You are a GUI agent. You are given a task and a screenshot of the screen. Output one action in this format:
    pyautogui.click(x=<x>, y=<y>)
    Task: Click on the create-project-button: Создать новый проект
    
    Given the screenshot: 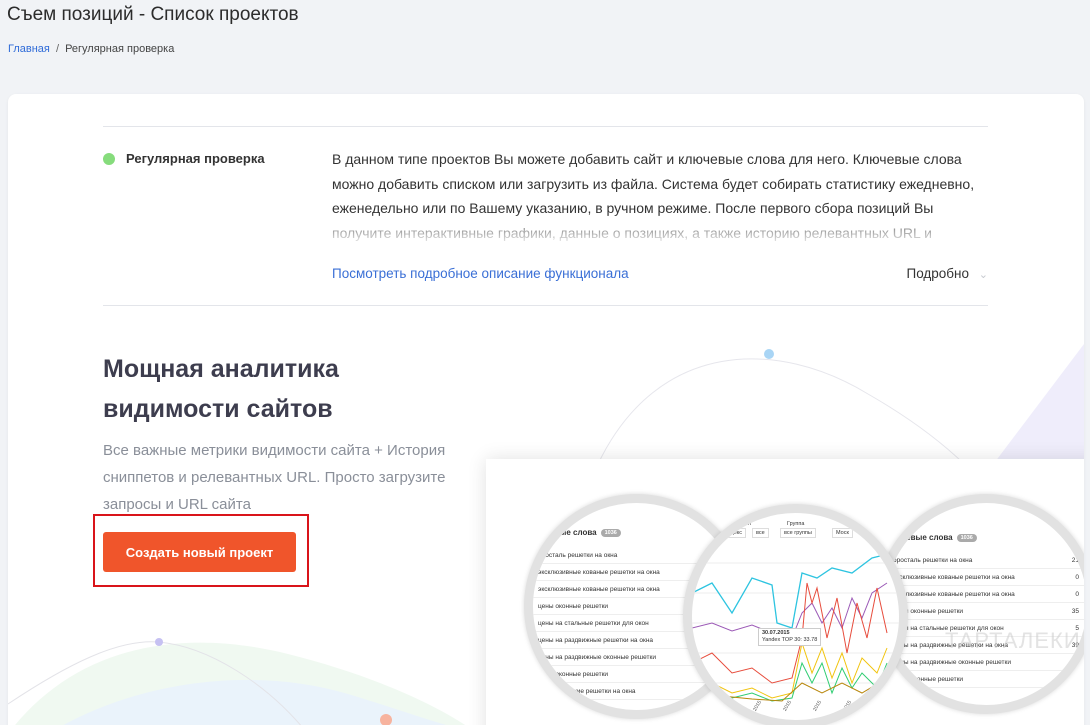 What is the action you would take?
    pyautogui.click(x=199, y=552)
    